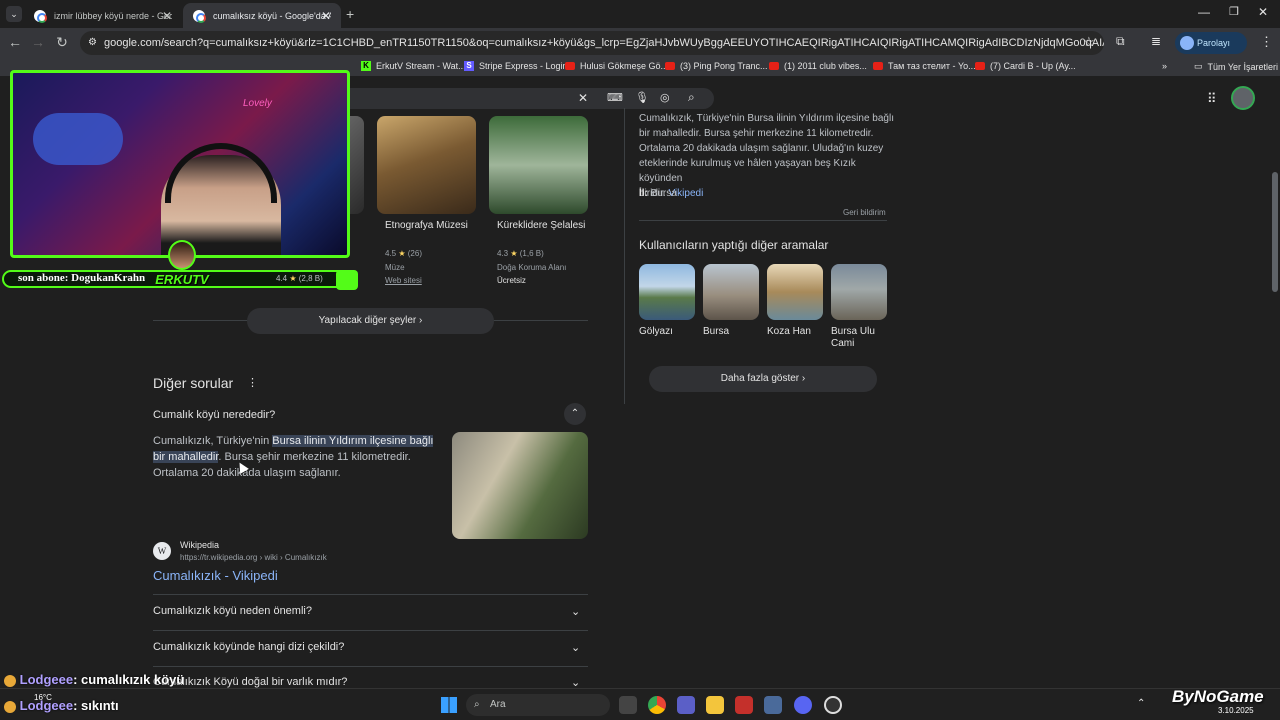  What do you see at coordinates (789, 331) in the screenshot?
I see `related-label: Koza Han` at bounding box center [789, 331].